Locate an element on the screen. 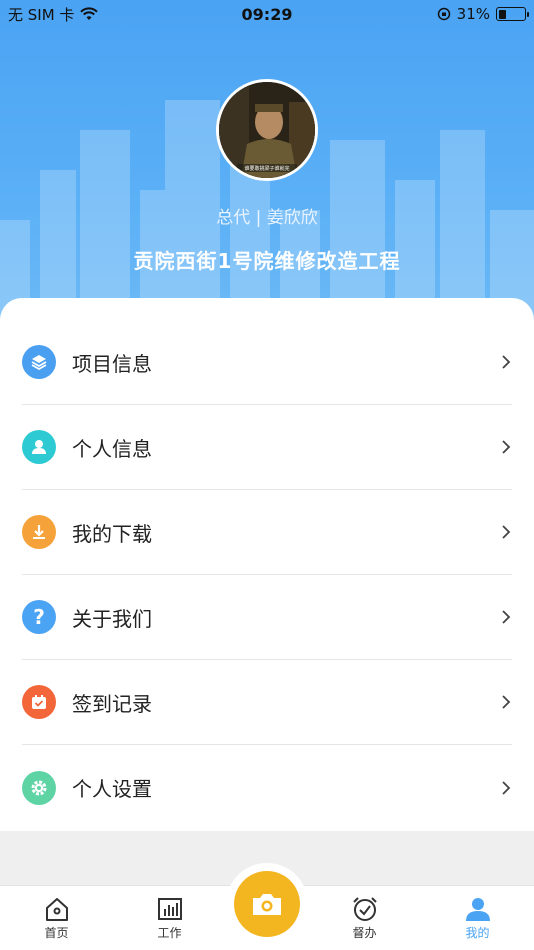 The width and height of the screenshot is (534, 950). menu-item-label: 关于我们 is located at coordinates (112, 618).